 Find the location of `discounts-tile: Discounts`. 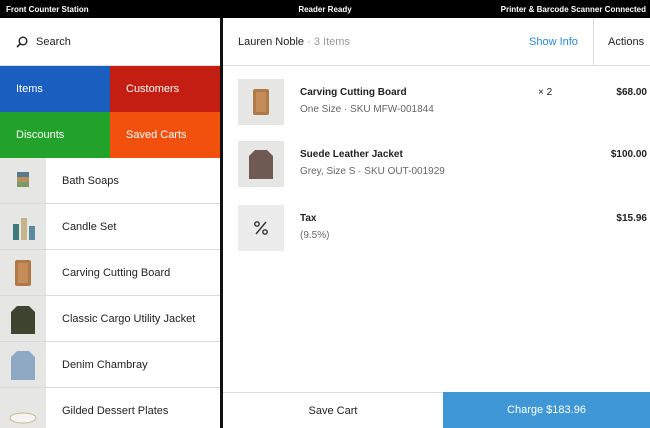

discounts-tile: Discounts is located at coordinates (55, 135).